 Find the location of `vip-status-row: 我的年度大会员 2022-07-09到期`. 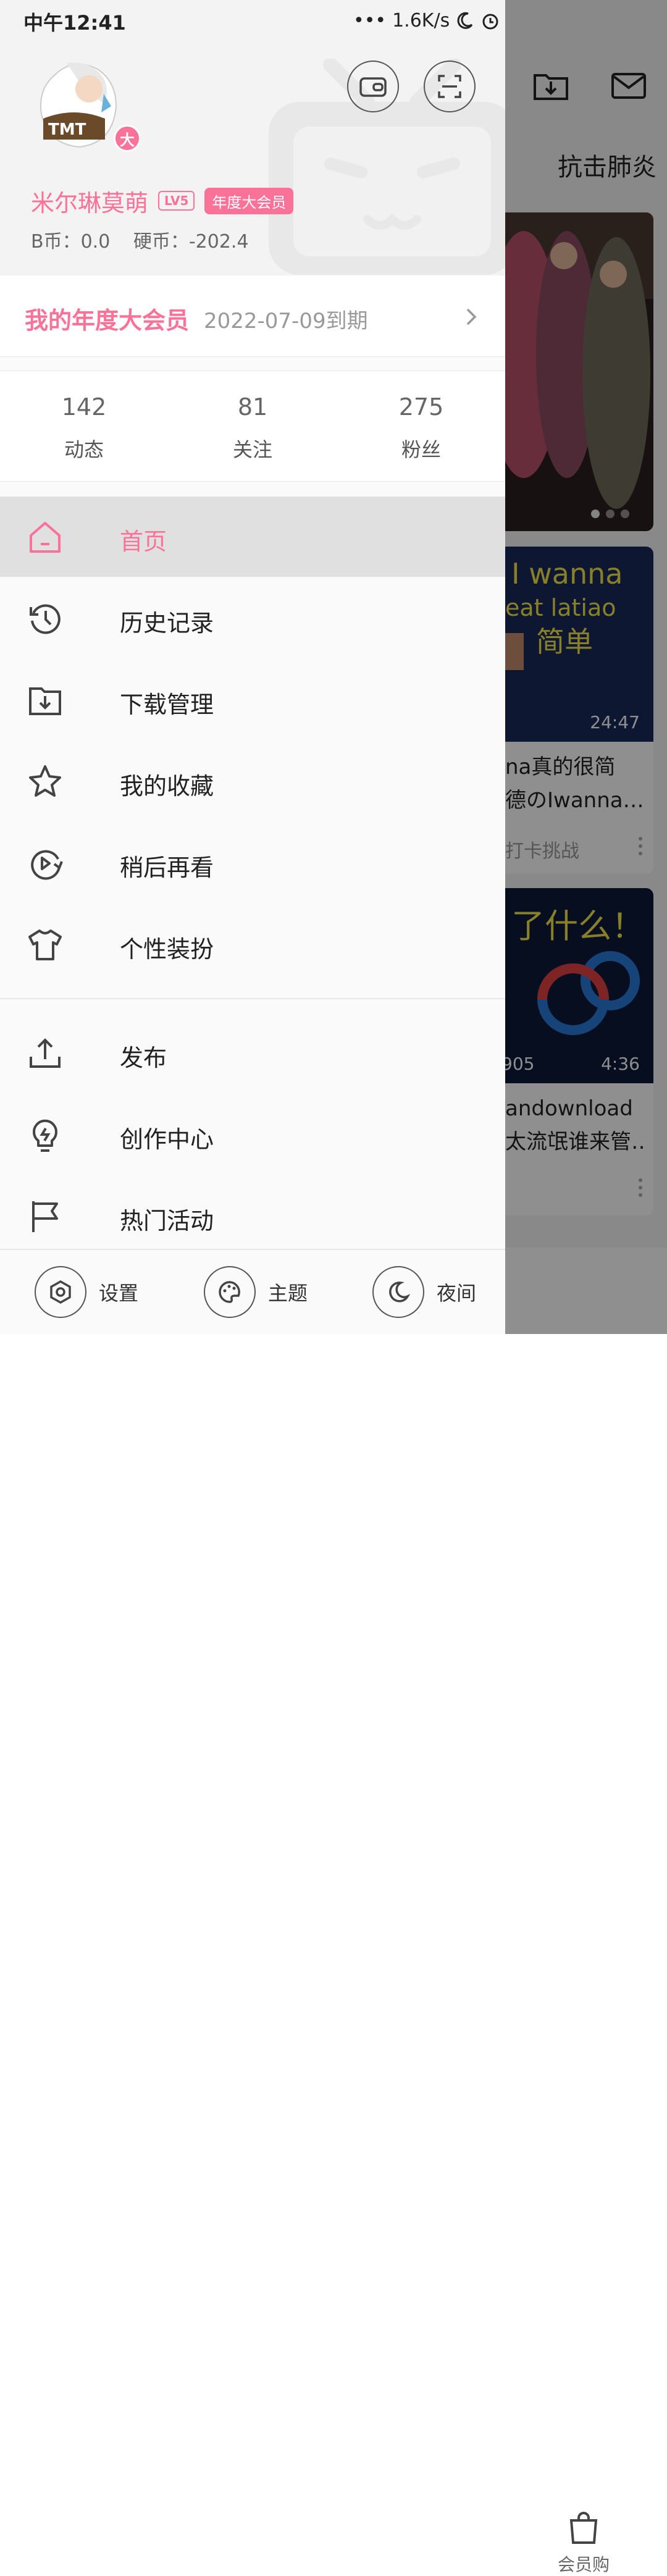

vip-status-row: 我的年度大会员 2022-07-09到期 is located at coordinates (252, 316).